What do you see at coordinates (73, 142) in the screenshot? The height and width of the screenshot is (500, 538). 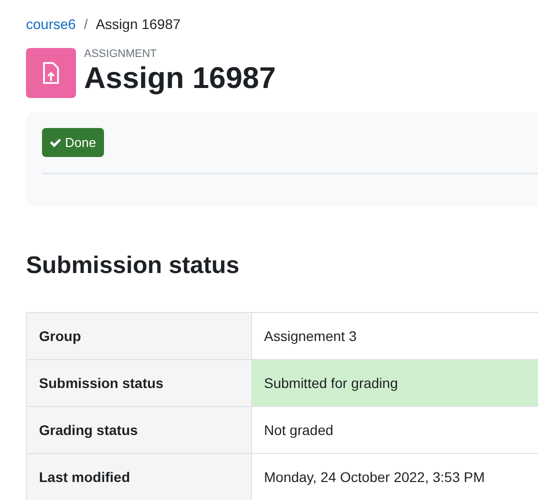 I see `done-button: Done` at bounding box center [73, 142].